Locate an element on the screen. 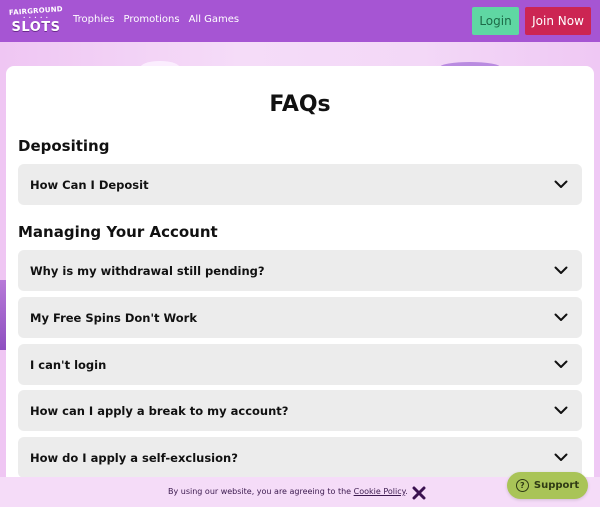  faq-item: How Can I Deposit is located at coordinates (300, 184).